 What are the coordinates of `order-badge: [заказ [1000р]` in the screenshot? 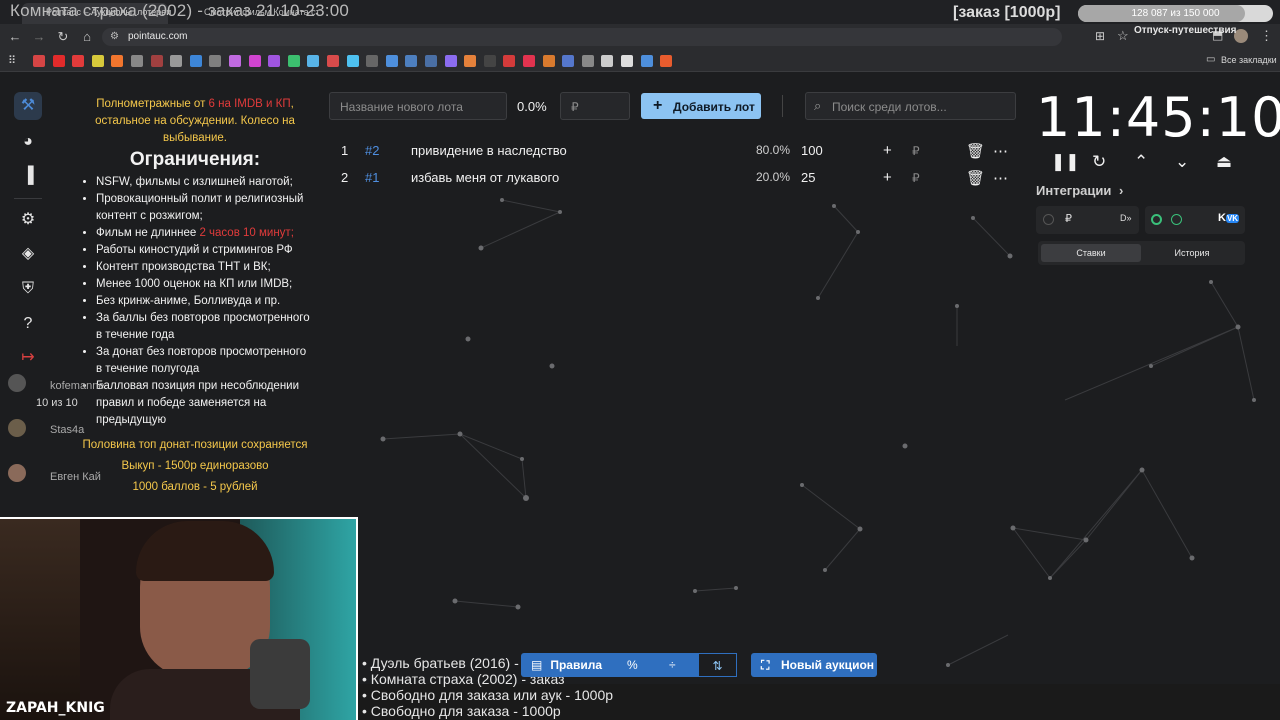 It's located at (1007, 12).